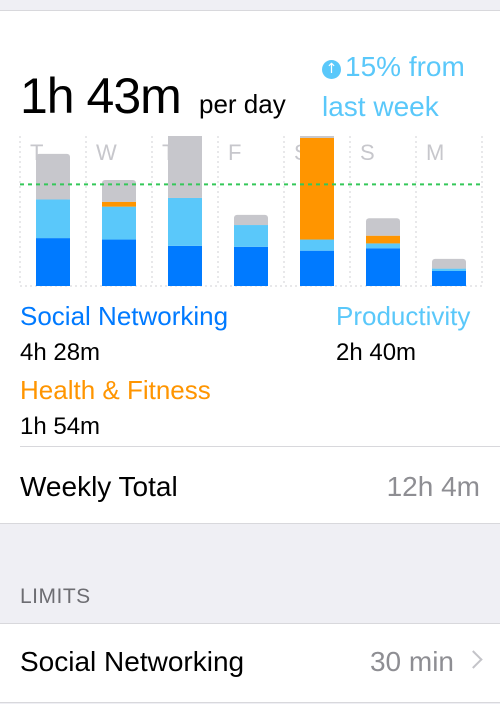  I want to click on day-label: W, so click(106, 152).